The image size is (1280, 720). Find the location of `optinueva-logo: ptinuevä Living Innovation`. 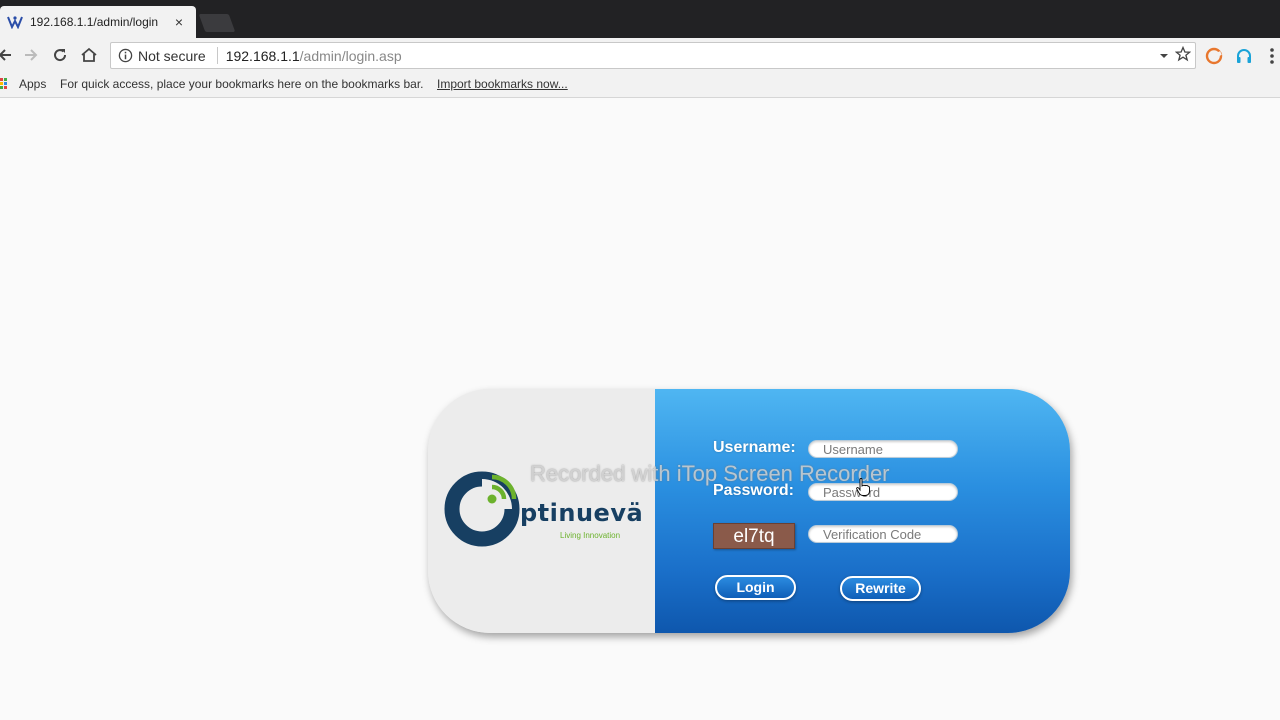

optinueva-logo: ptinuevä Living Innovation is located at coordinates (543, 507).